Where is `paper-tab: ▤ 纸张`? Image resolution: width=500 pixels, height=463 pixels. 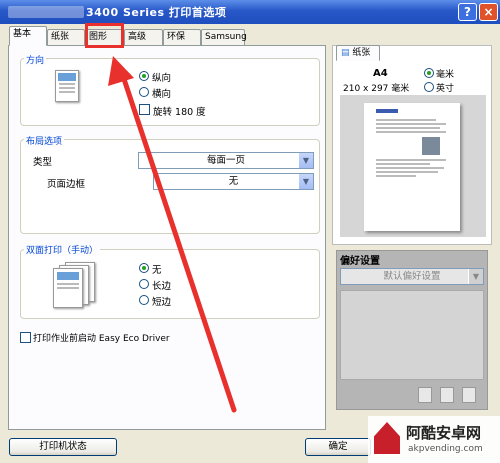 paper-tab: ▤ 纸张 is located at coordinates (358, 53).